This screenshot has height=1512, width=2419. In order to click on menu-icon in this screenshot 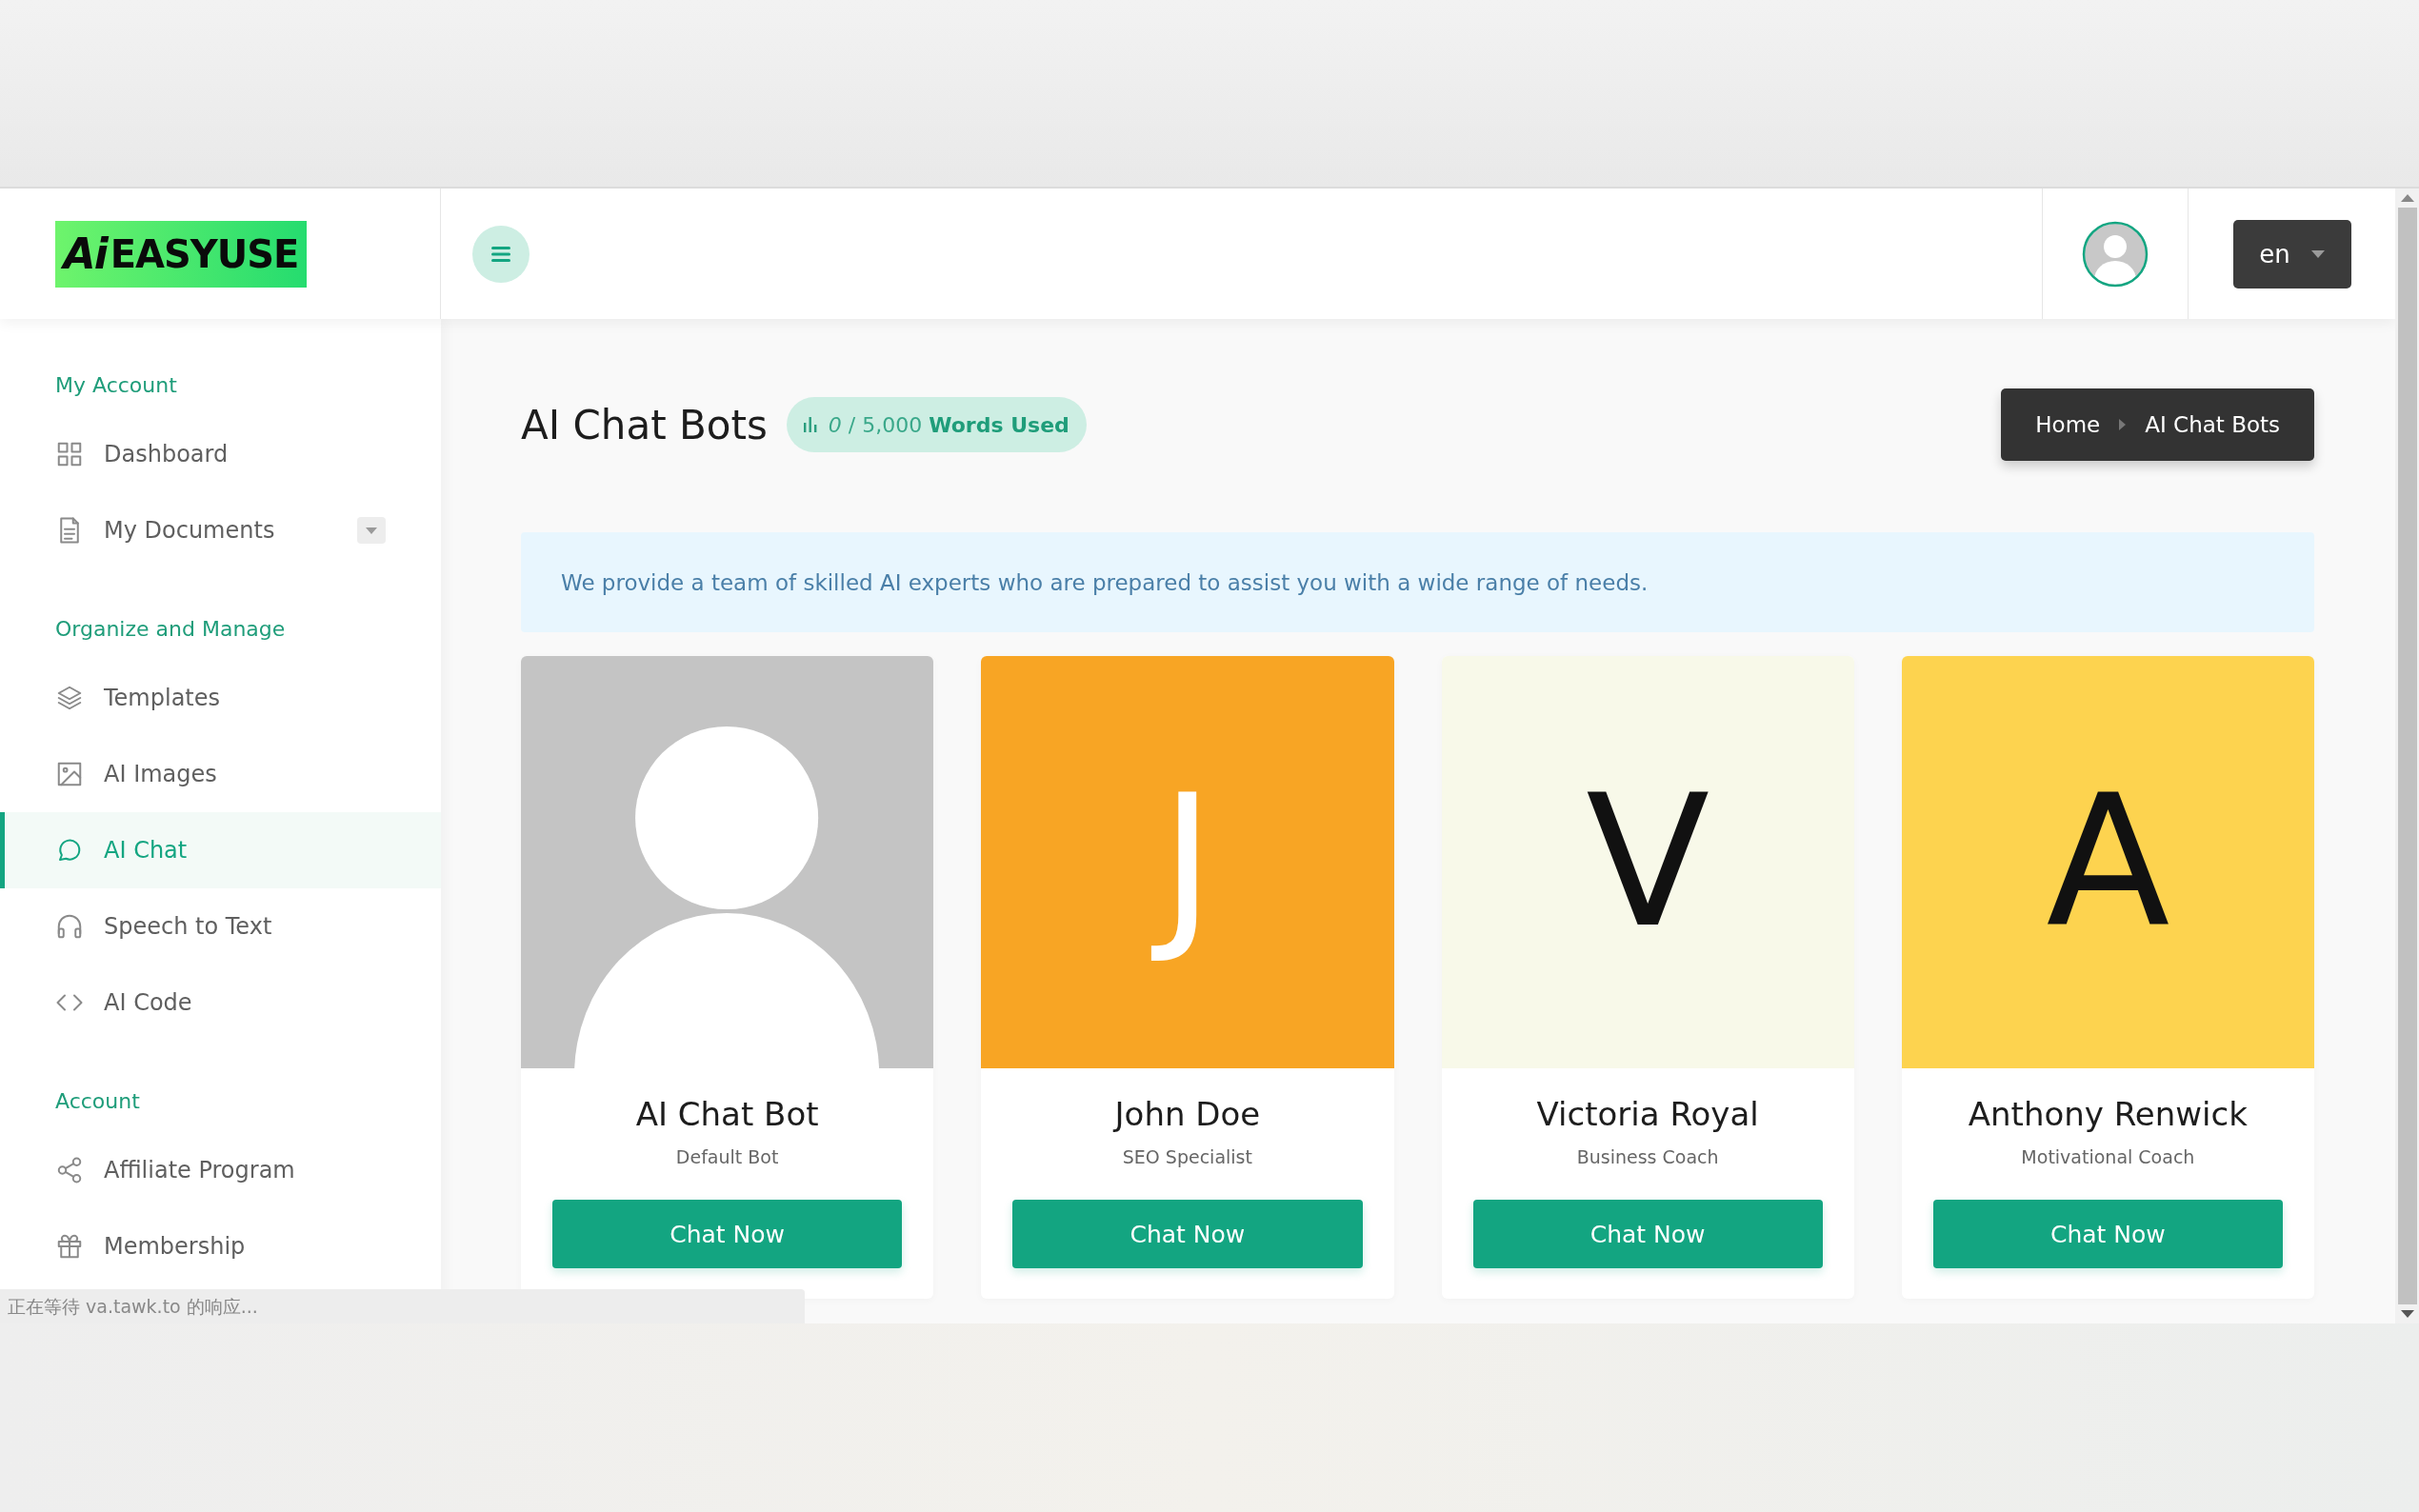, I will do `click(500, 254)`.